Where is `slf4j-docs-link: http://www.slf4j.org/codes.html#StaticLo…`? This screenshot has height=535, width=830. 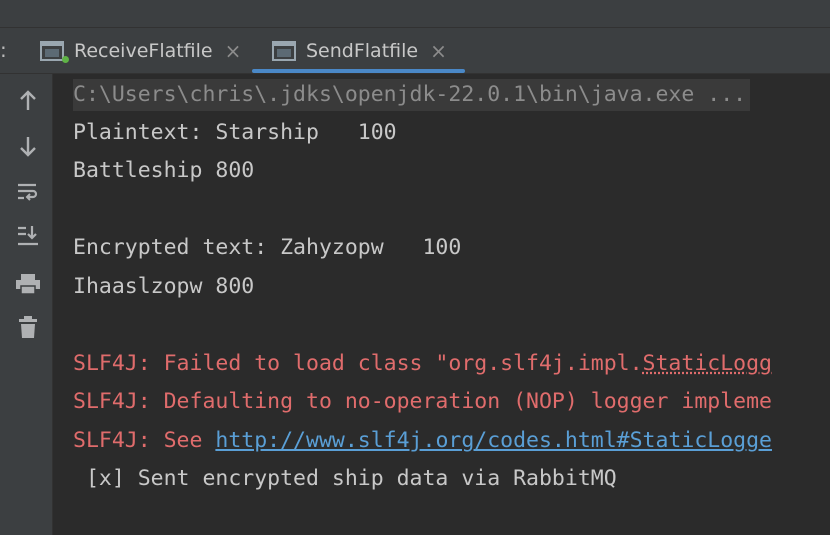 slf4j-docs-link: http://www.slf4j.org/codes.html#StaticLo… is located at coordinates (493, 440).